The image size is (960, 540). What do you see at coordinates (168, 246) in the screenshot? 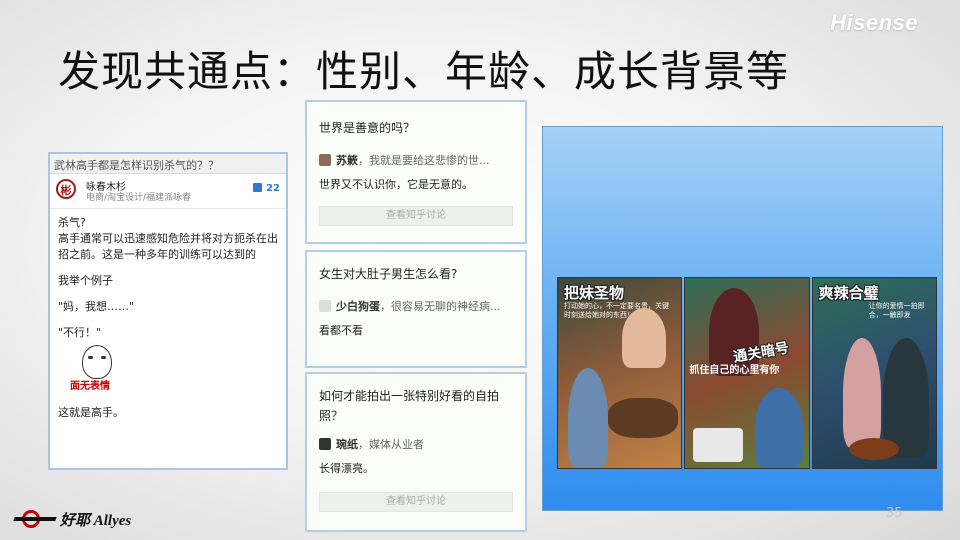
I see `answer-paragraph: 高手通常可以迅速感知危险并将对方扼杀在出招之前。这是一种多年的训练可以达到的` at bounding box center [168, 246].